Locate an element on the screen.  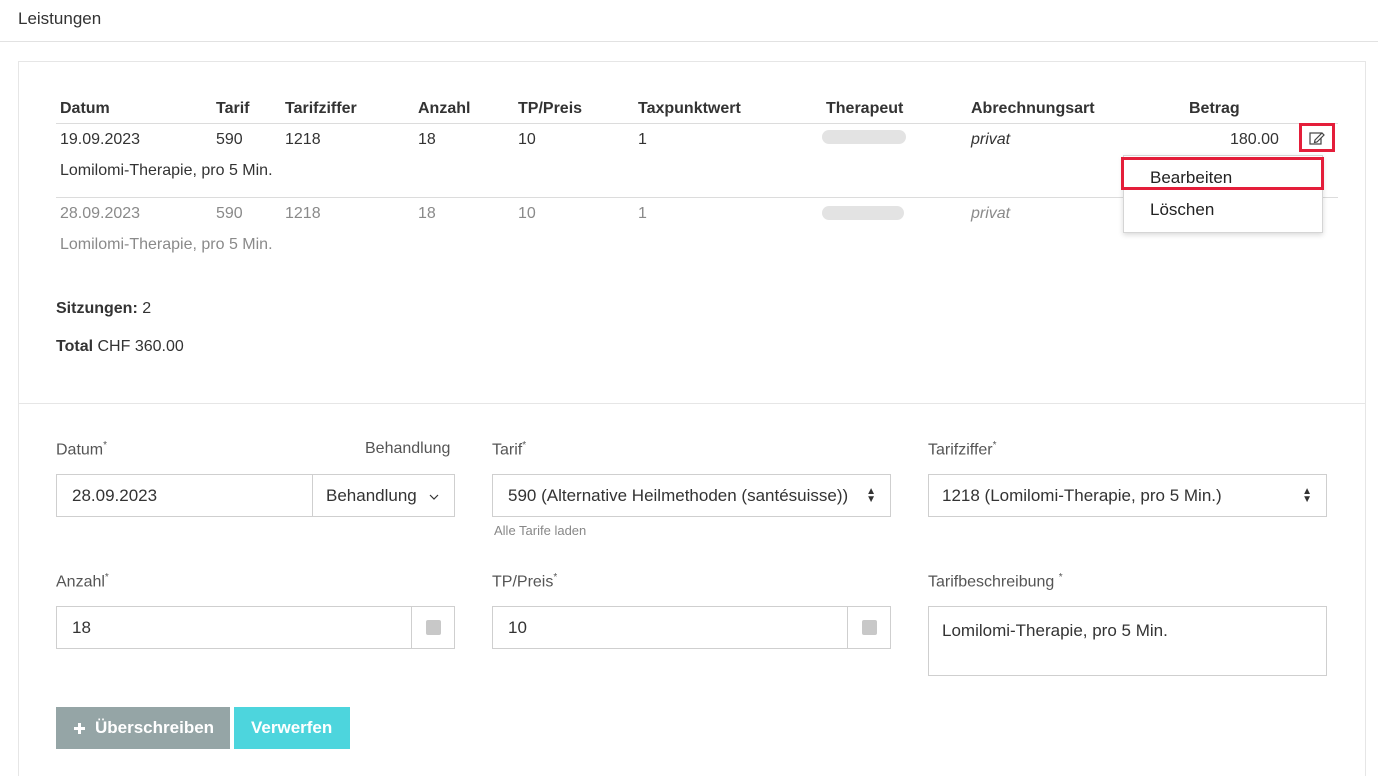
datum-label: Datum* is located at coordinates (82, 449).